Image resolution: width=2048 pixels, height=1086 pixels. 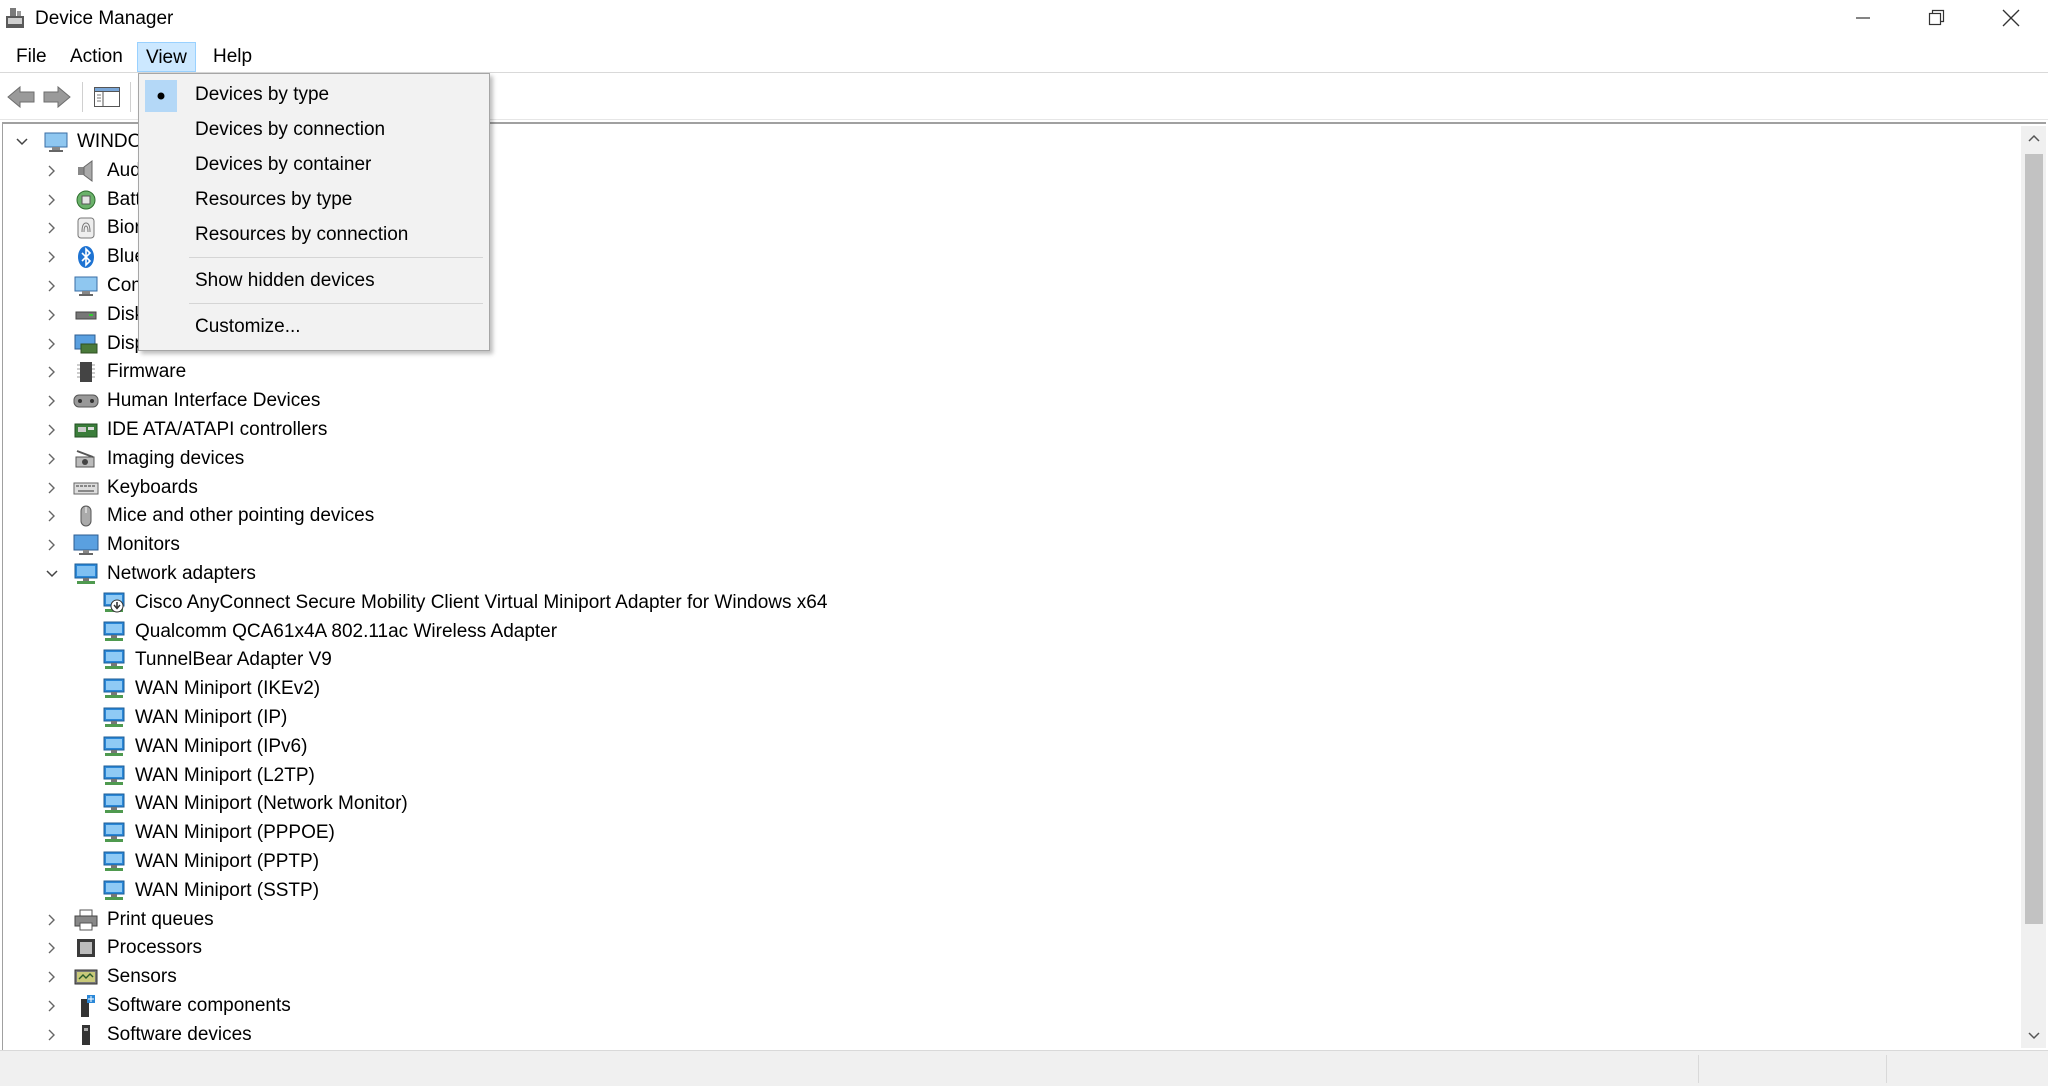 I want to click on minimize-button, so click(x=1863, y=18).